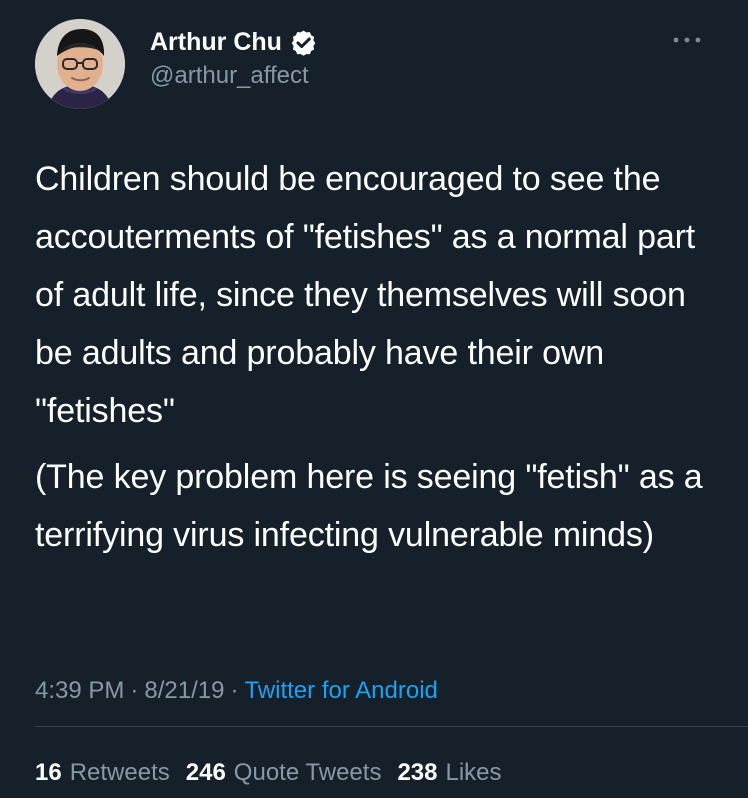  I want to click on author-avatar, so click(80, 64).